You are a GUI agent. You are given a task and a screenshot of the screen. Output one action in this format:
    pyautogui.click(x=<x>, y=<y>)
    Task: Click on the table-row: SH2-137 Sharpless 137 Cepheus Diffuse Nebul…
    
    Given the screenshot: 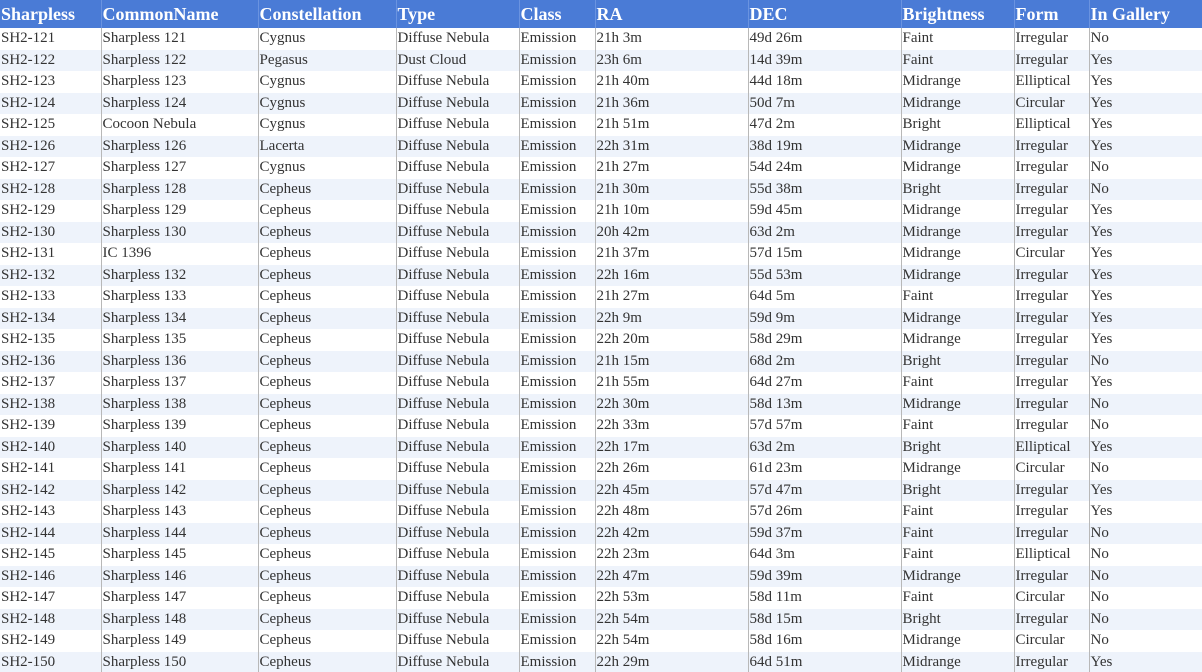 What is the action you would take?
    pyautogui.click(x=601, y=383)
    